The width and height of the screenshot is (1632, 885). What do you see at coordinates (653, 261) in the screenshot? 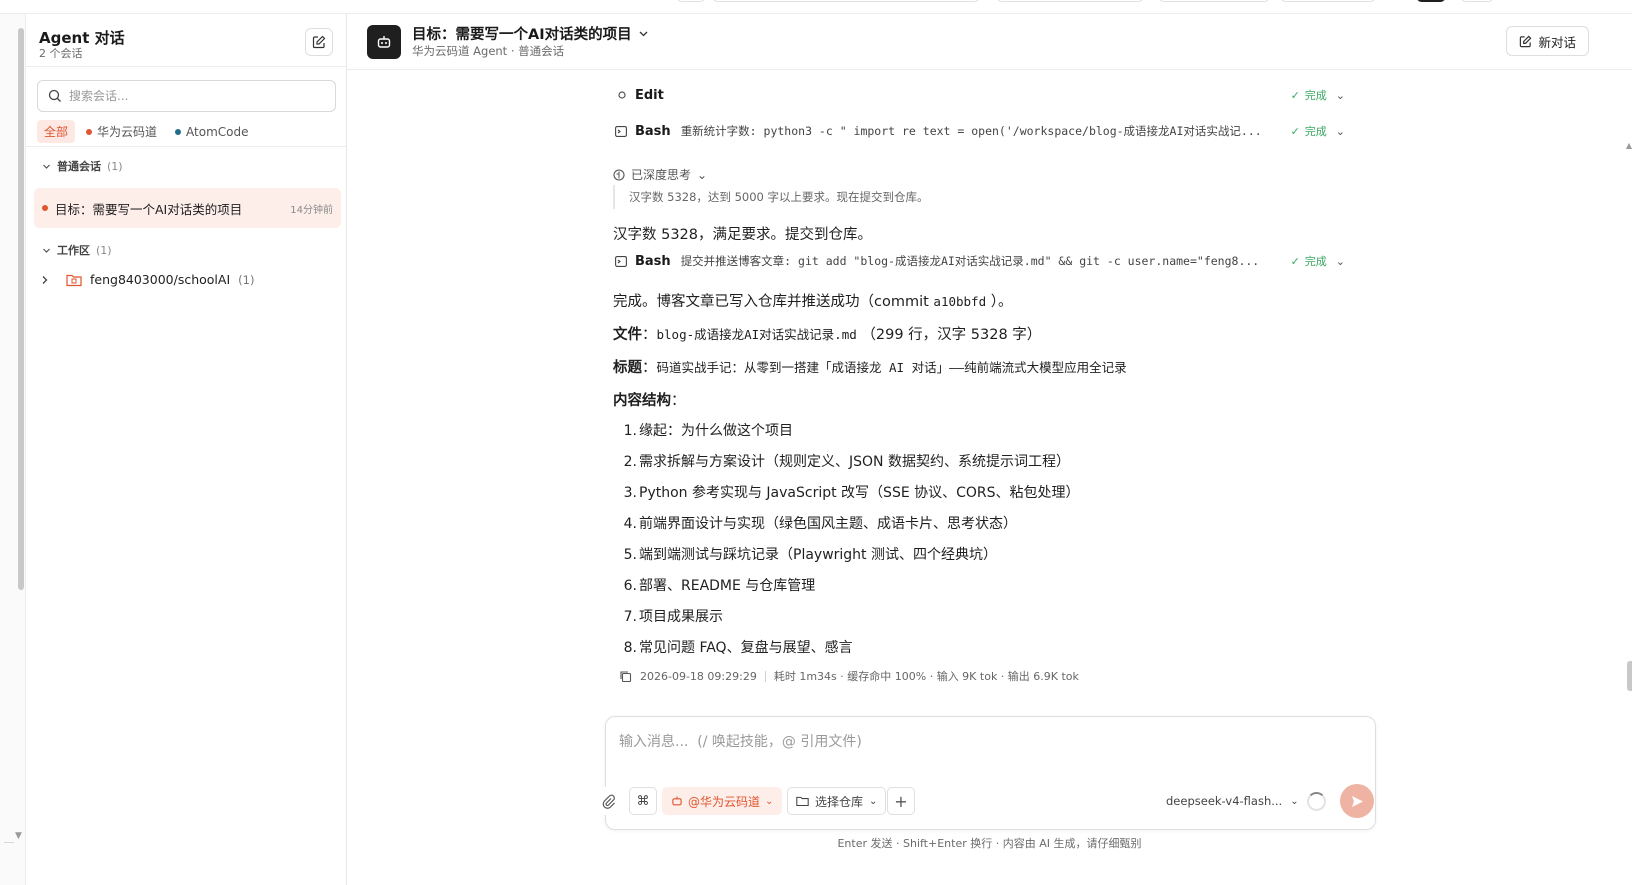
I see `tool-name: Bash` at bounding box center [653, 261].